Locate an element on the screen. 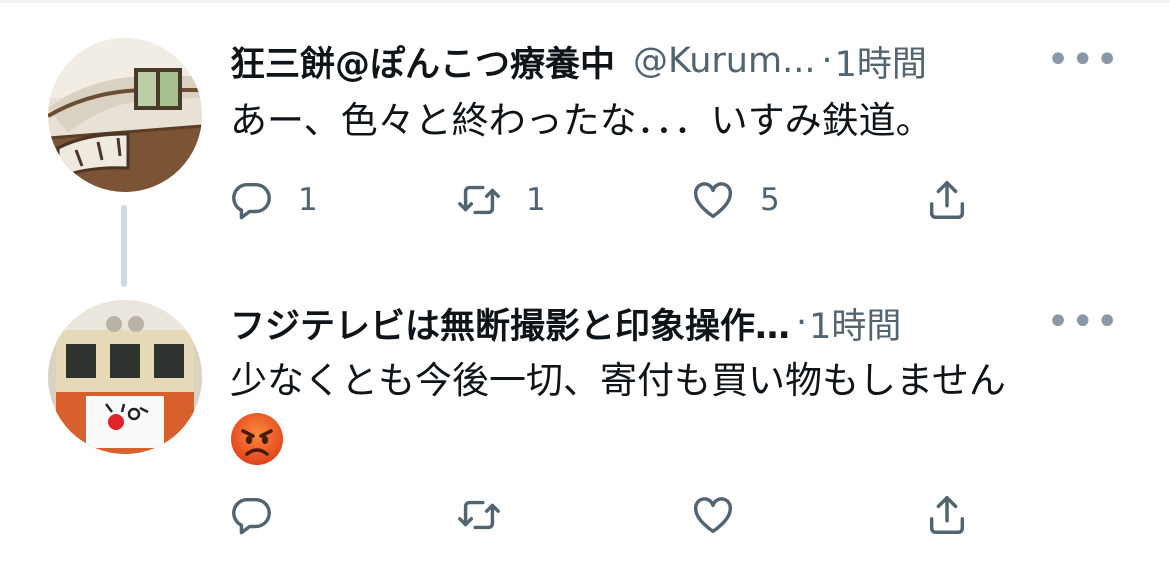 The image size is (1170, 578). reply-button is located at coordinates (251, 515).